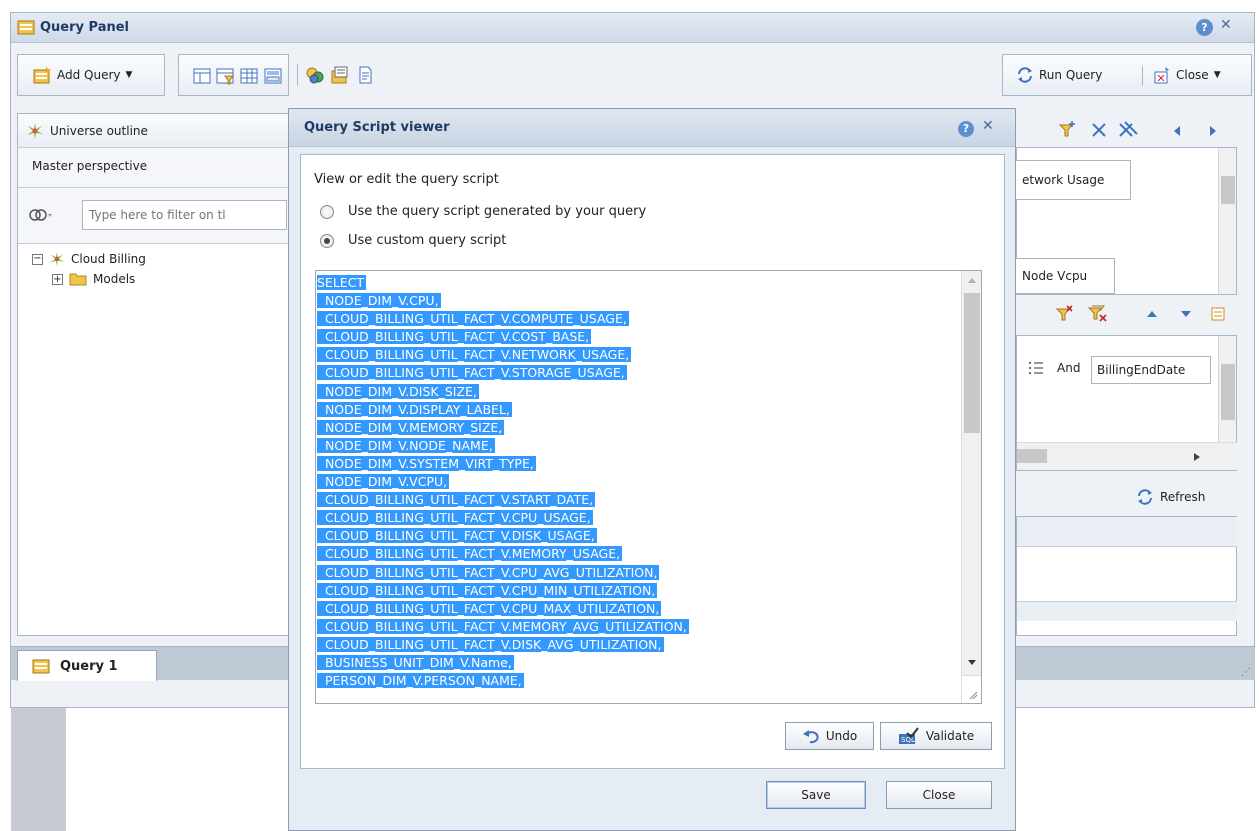 This screenshot has width=1259, height=831. Describe the element at coordinates (41, 666) in the screenshot. I see `query-icon` at that location.